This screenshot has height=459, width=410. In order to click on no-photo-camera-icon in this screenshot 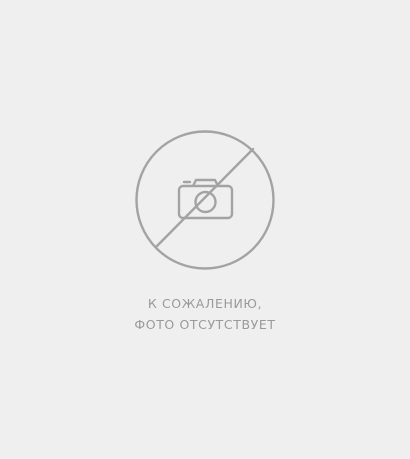, I will do `click(205, 200)`.